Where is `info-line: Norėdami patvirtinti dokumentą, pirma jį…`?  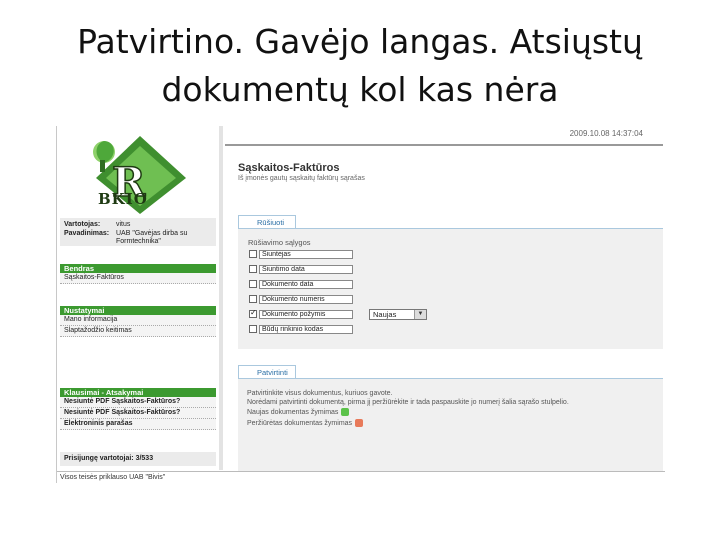
info-line: Norėdami patvirtinti dokumentą, pirma jį… is located at coordinates (408, 402).